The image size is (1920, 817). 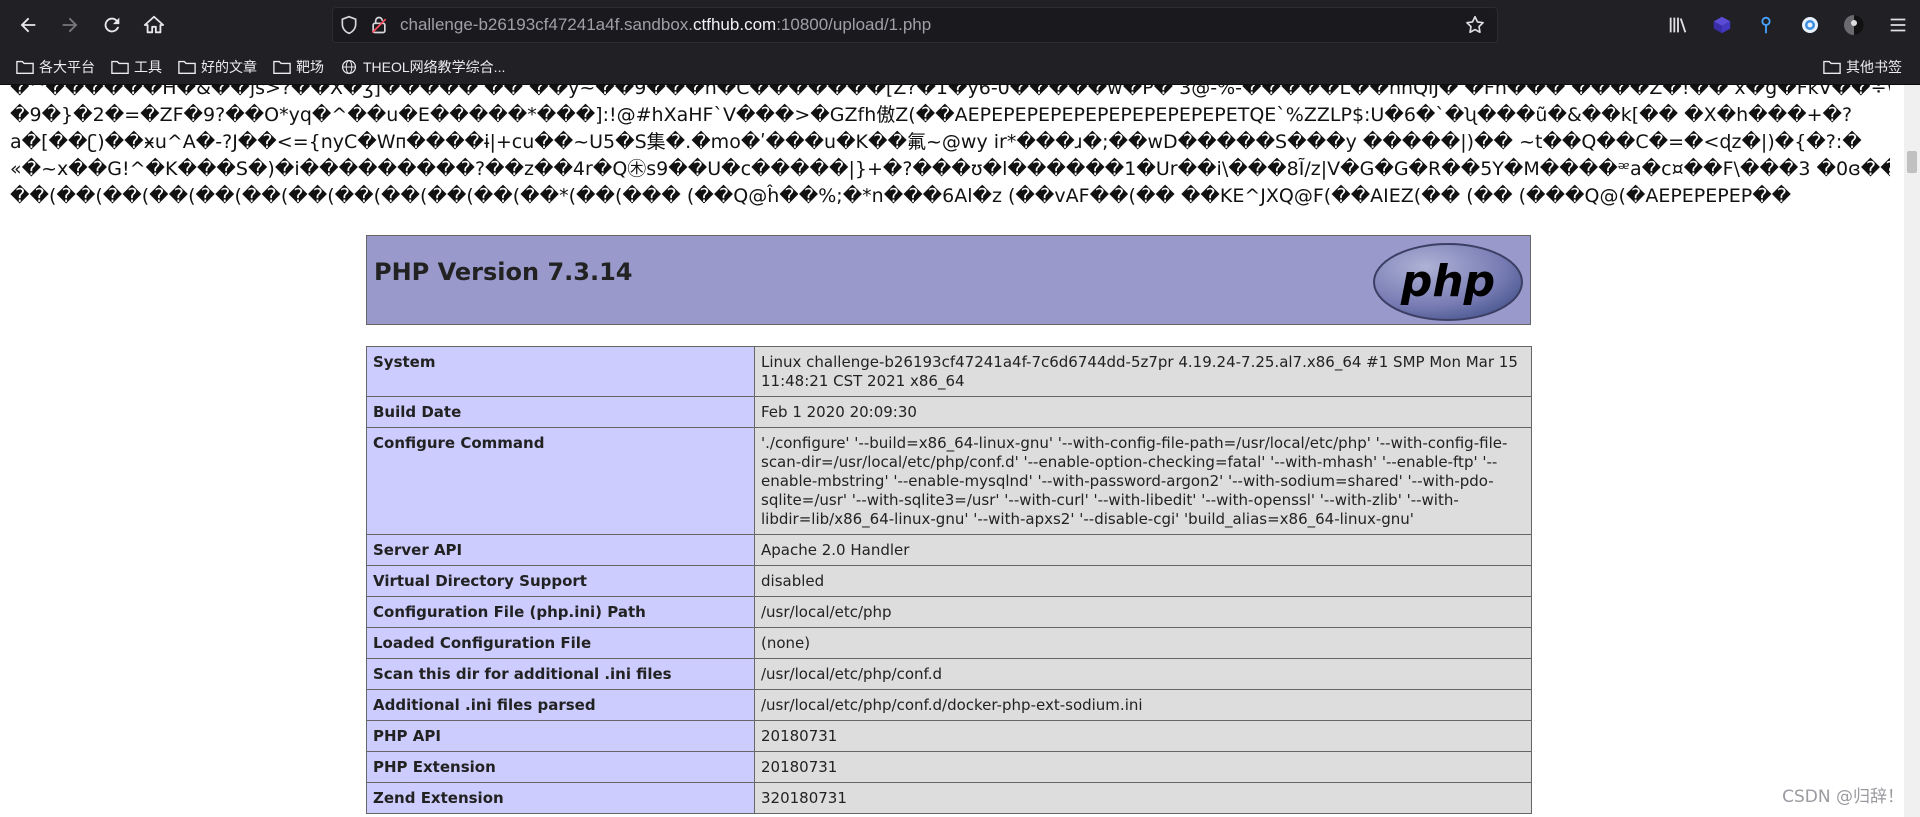 I want to click on bookmark-label: 各大平台, so click(x=67, y=67).